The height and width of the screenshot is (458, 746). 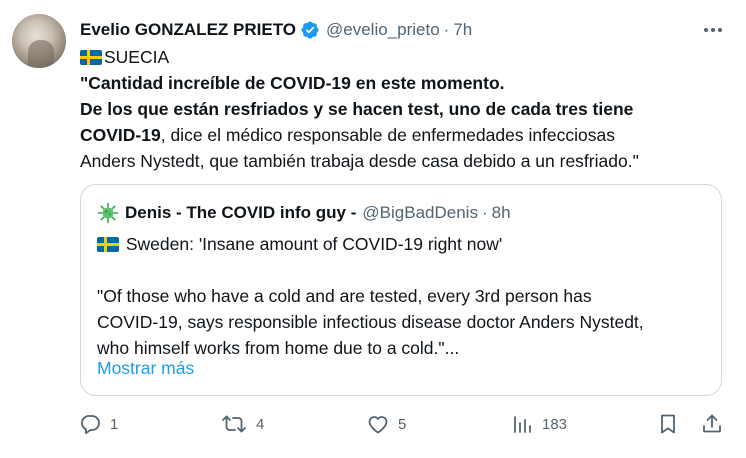 What do you see at coordinates (555, 424) in the screenshot?
I see `views-count: 183` at bounding box center [555, 424].